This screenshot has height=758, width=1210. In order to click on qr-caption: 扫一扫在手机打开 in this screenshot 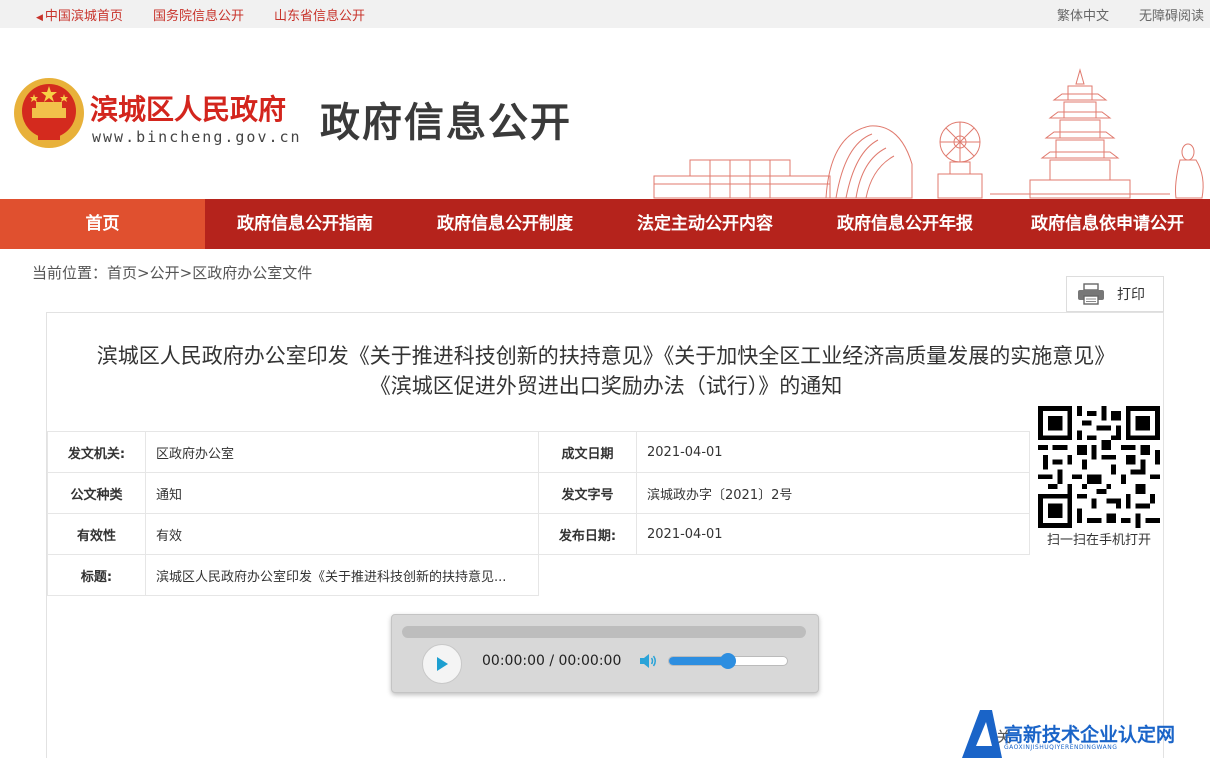, I will do `click(1098, 540)`.